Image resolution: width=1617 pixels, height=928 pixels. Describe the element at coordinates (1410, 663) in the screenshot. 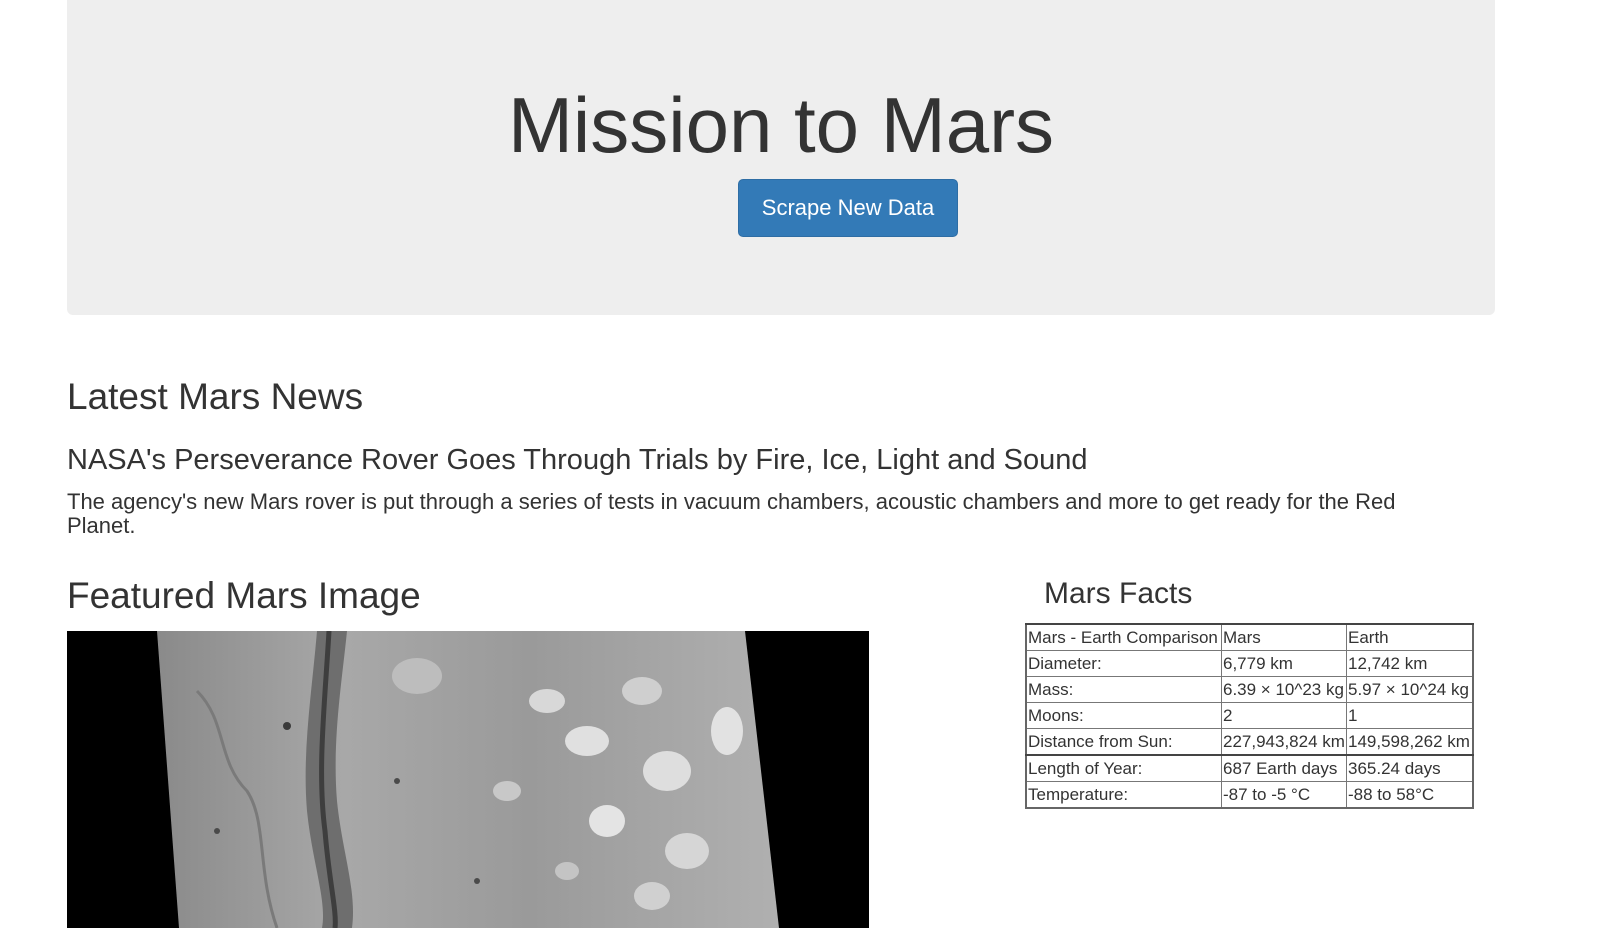

I see `table-cell: 12,742 km` at that location.